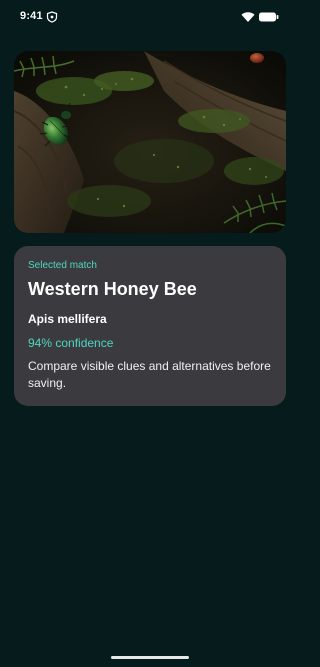  I want to click on shield-icon, so click(52, 17).